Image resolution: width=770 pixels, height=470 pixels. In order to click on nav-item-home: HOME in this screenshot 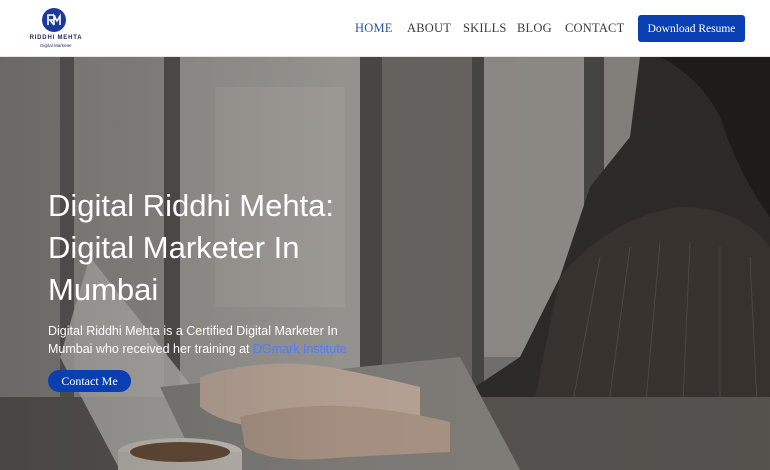, I will do `click(374, 28)`.